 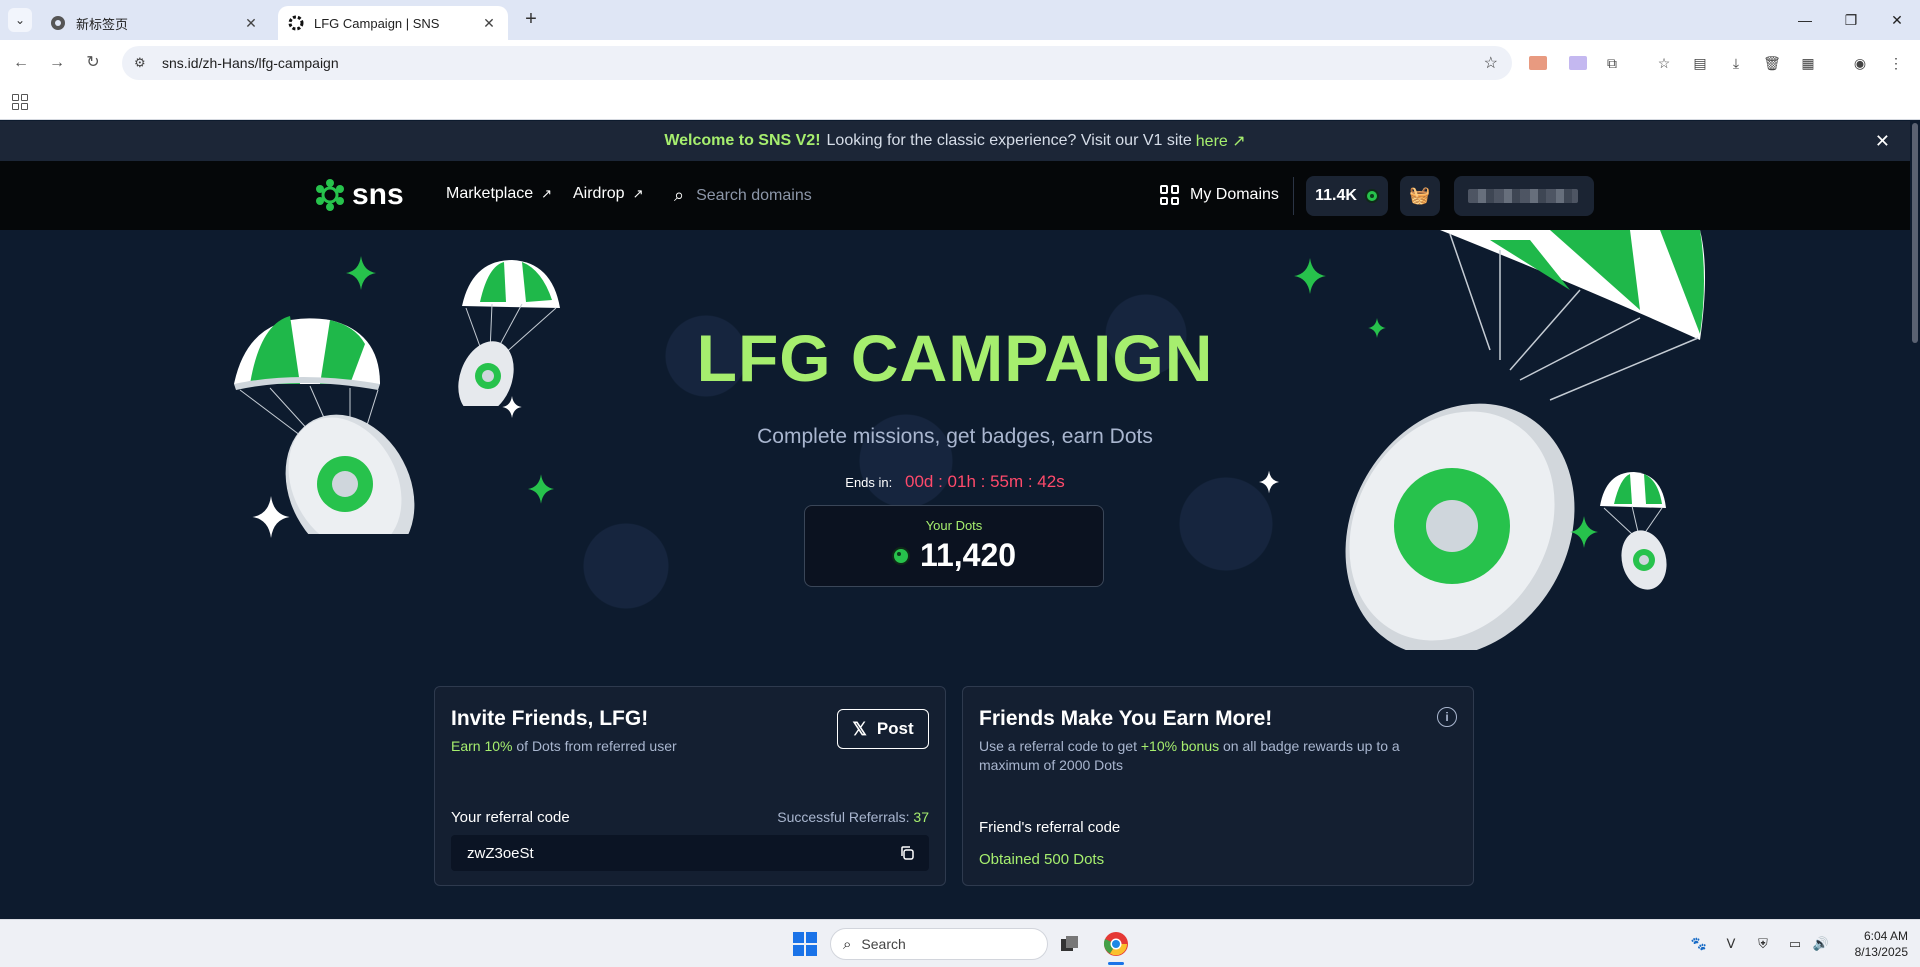 I want to click on bonus-highlight: +10% bonus, so click(x=1180, y=746).